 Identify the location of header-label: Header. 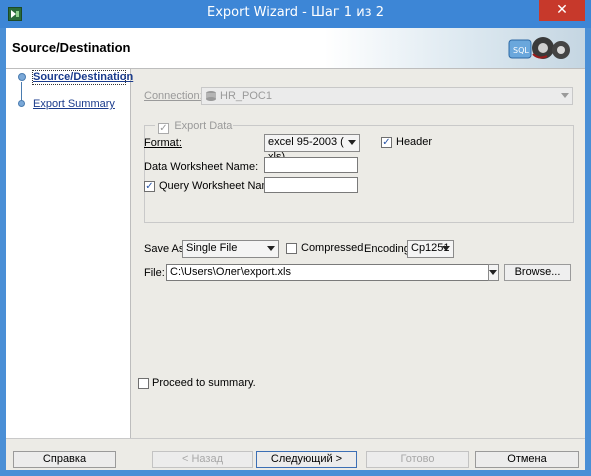
(414, 142).